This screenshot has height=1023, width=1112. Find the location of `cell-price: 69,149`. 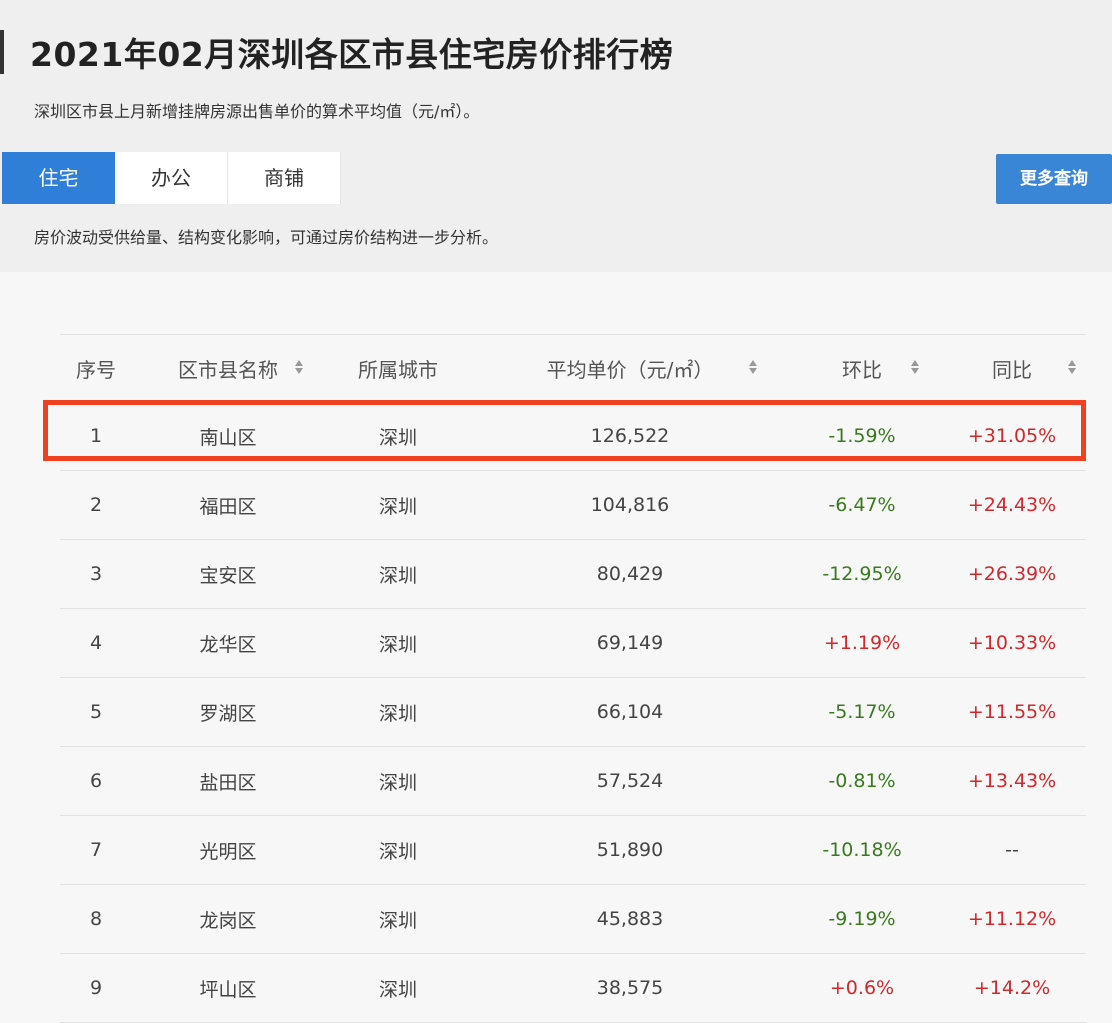

cell-price: 69,149 is located at coordinates (630, 643).